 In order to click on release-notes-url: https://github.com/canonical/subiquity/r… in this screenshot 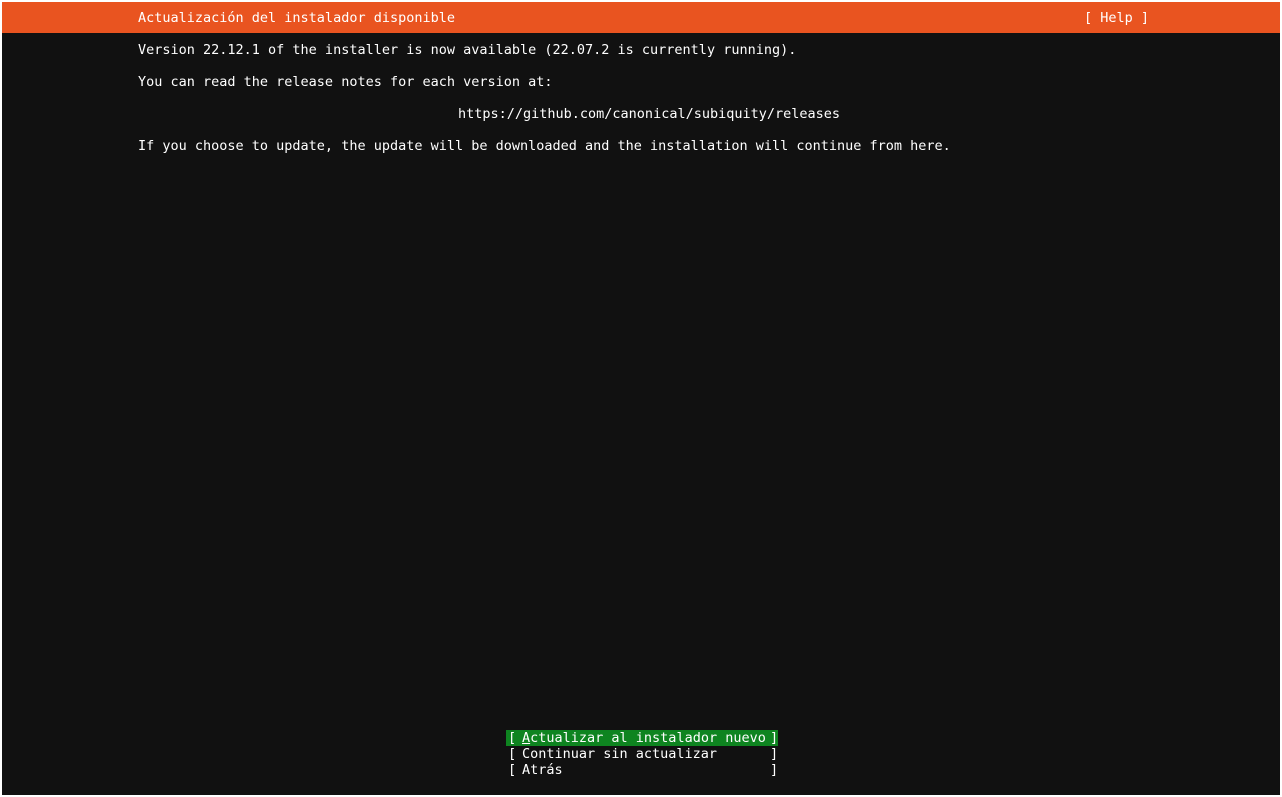, I will do `click(649, 114)`.